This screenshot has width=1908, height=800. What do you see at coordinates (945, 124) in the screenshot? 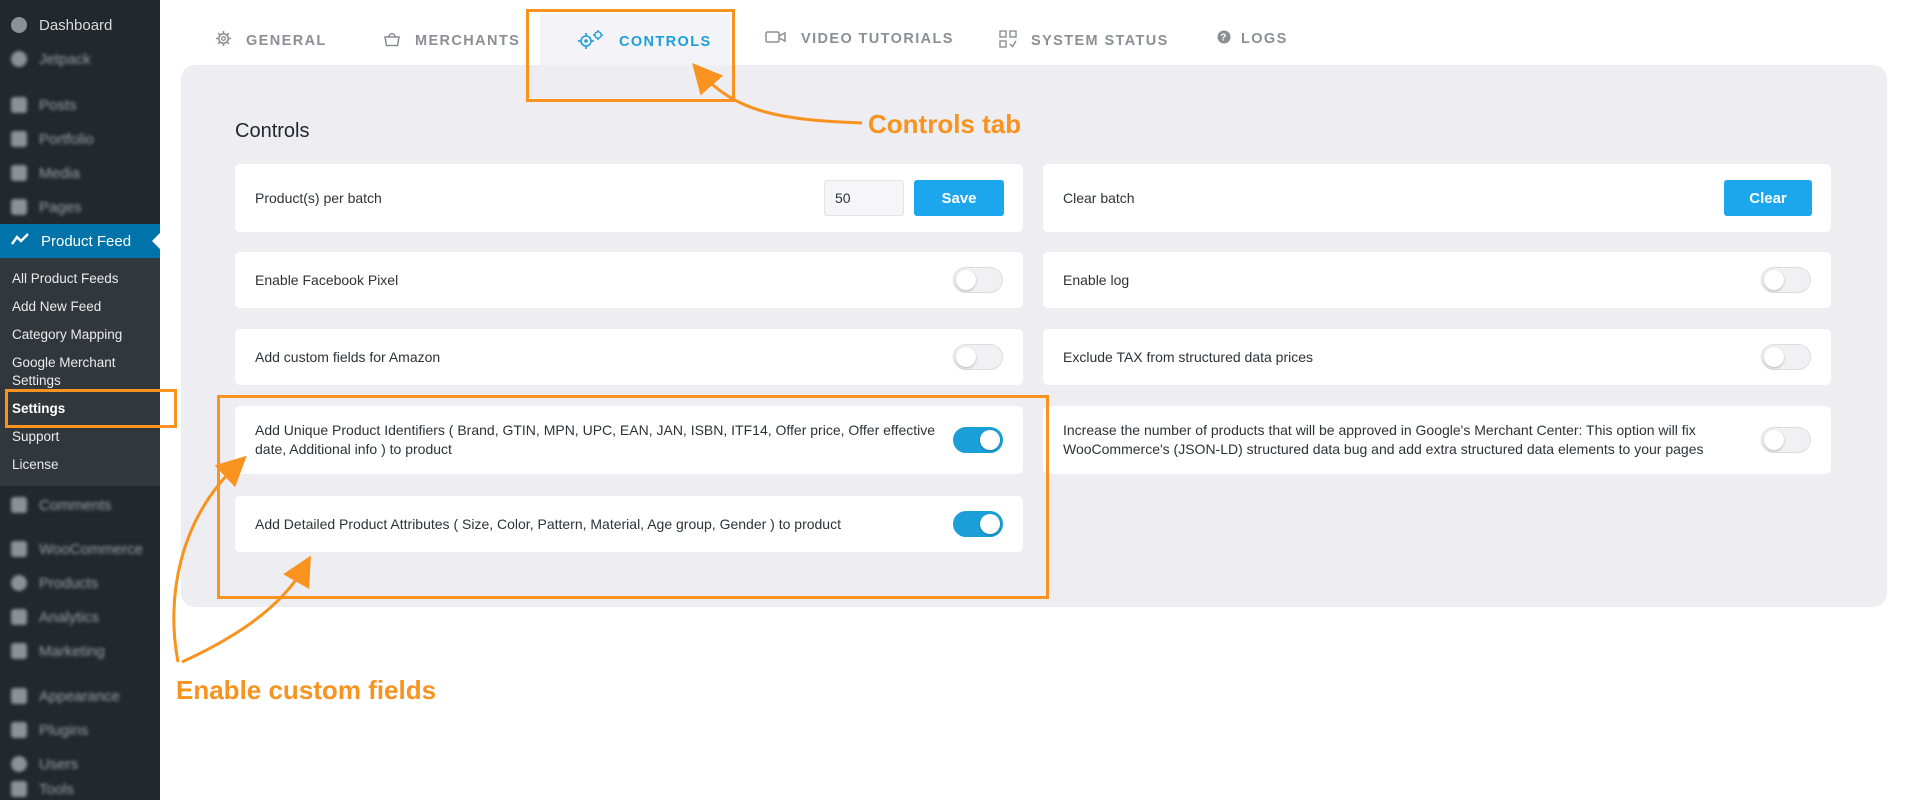
I see `annotation-controls-tab: Controls tab` at bounding box center [945, 124].